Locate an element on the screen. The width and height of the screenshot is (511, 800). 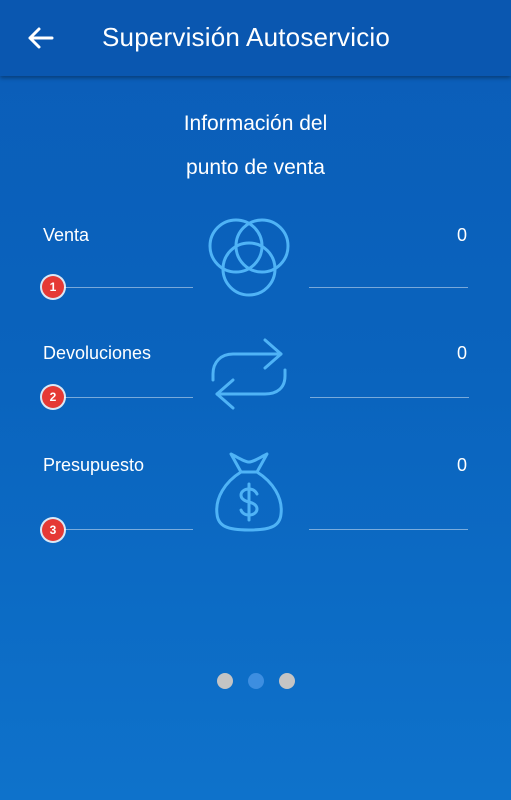
step-badge: 3 is located at coordinates (53, 530).